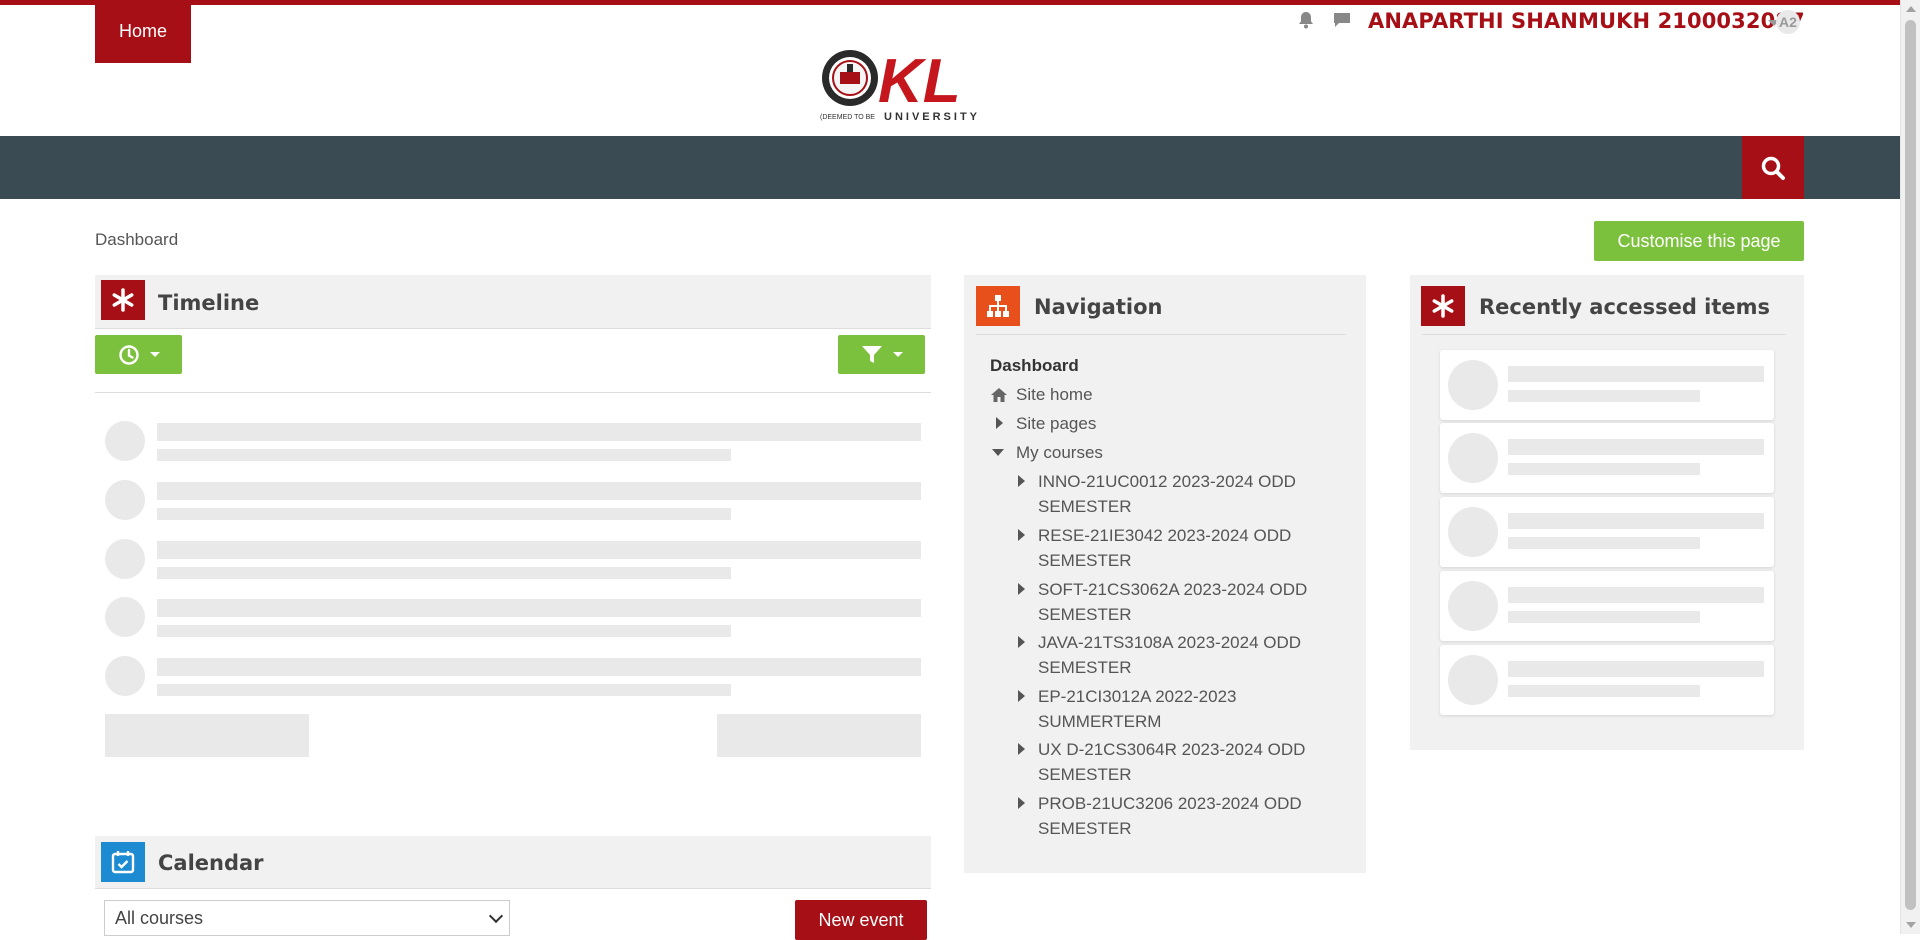  I want to click on recent-items-title: Recently accessed items, so click(1625, 307).